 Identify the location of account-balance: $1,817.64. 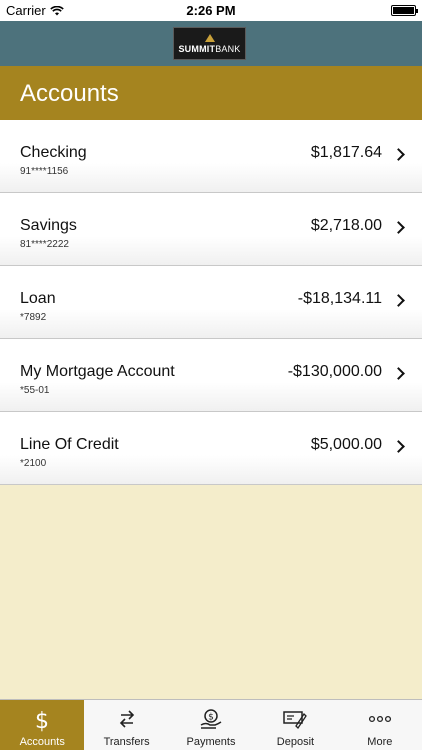
(346, 152).